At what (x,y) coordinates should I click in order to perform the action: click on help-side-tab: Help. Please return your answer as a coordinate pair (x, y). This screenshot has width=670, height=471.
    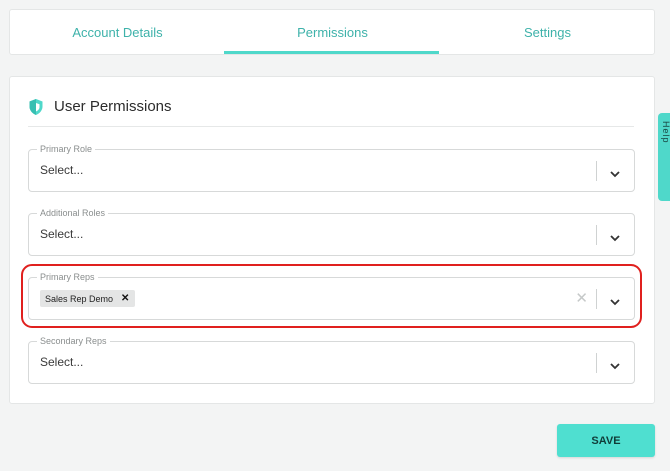
    Looking at the image, I should click on (664, 157).